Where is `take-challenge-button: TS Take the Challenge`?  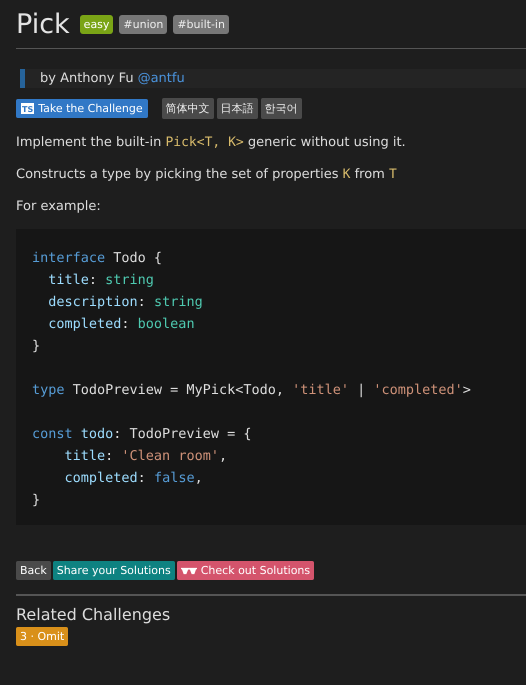
take-challenge-button: TS Take the Challenge is located at coordinates (82, 108).